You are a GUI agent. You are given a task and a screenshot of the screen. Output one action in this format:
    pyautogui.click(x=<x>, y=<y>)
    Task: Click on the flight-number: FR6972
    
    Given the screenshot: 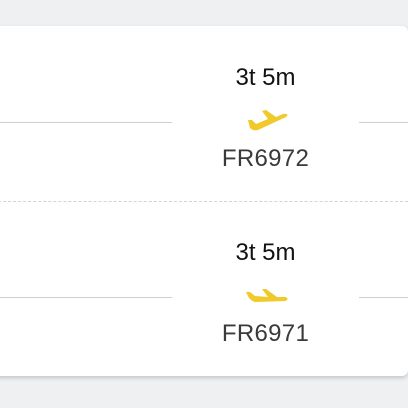 What is the action you would take?
    pyautogui.click(x=265, y=158)
    